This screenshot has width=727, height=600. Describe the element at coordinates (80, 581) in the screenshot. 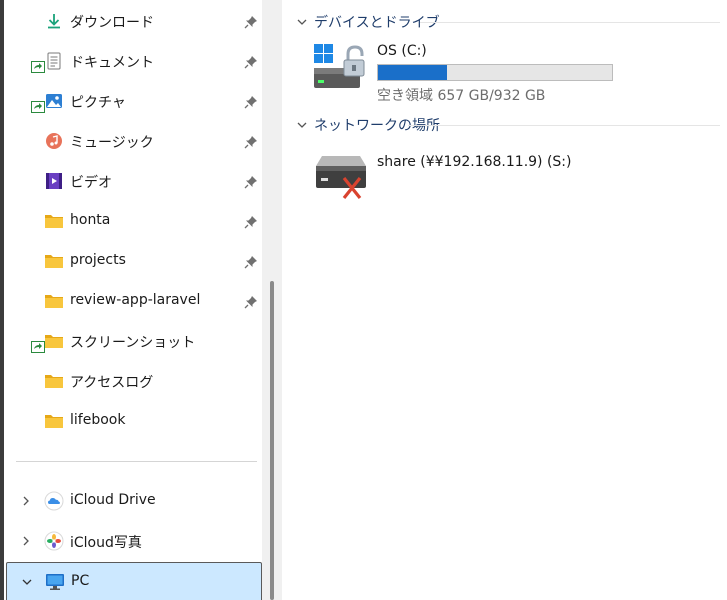

I see `nav-item-label: PC` at that location.